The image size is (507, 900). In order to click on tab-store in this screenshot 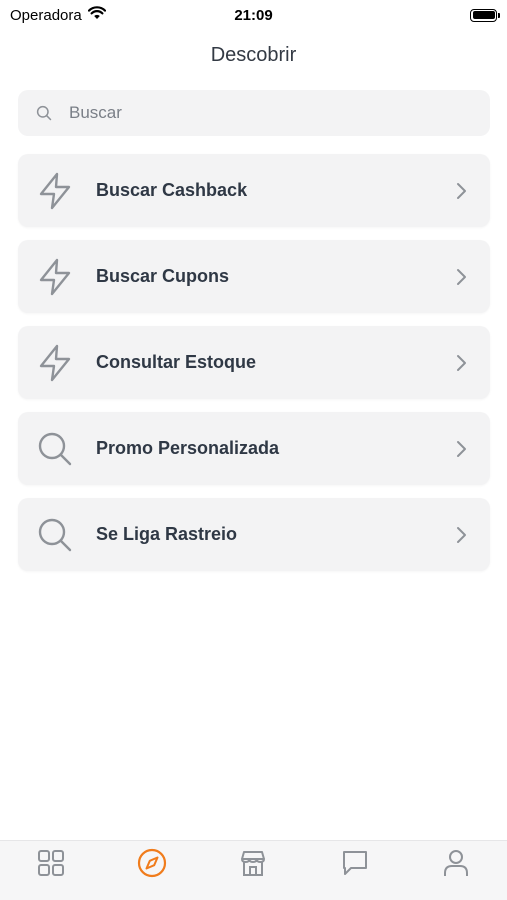, I will do `click(253, 865)`.